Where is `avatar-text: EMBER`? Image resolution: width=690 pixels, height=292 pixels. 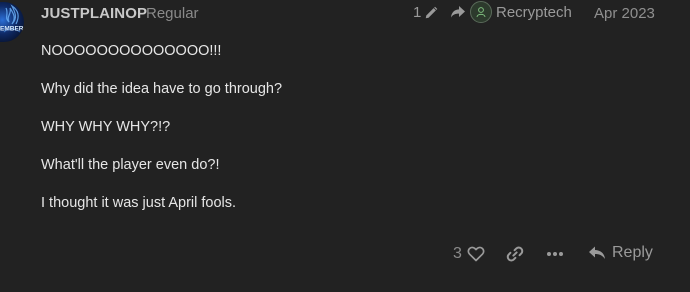
avatar-text: EMBER is located at coordinates (12, 29).